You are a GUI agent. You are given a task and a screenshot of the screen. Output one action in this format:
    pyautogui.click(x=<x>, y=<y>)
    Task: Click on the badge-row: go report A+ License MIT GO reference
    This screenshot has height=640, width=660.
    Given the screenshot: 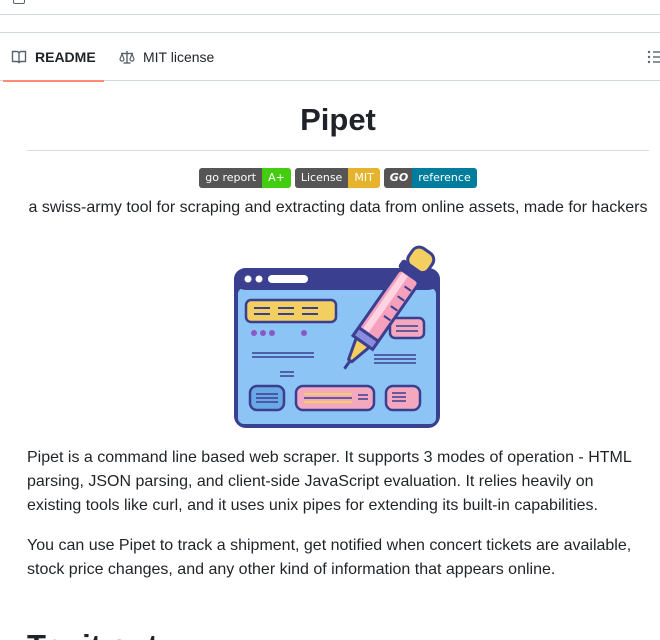 What is the action you would take?
    pyautogui.click(x=338, y=178)
    